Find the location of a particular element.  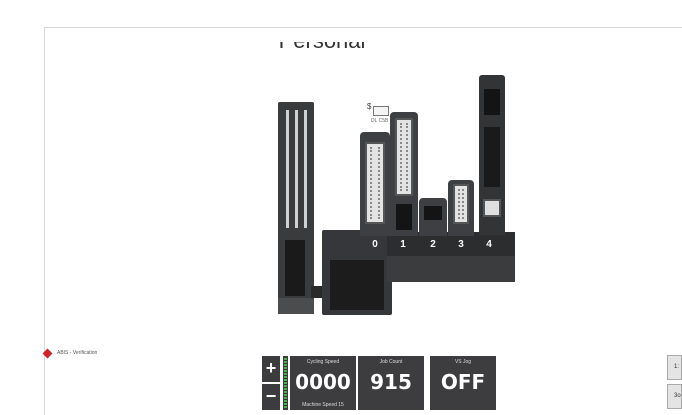

vs-jog-value: OFF is located at coordinates (463, 382).